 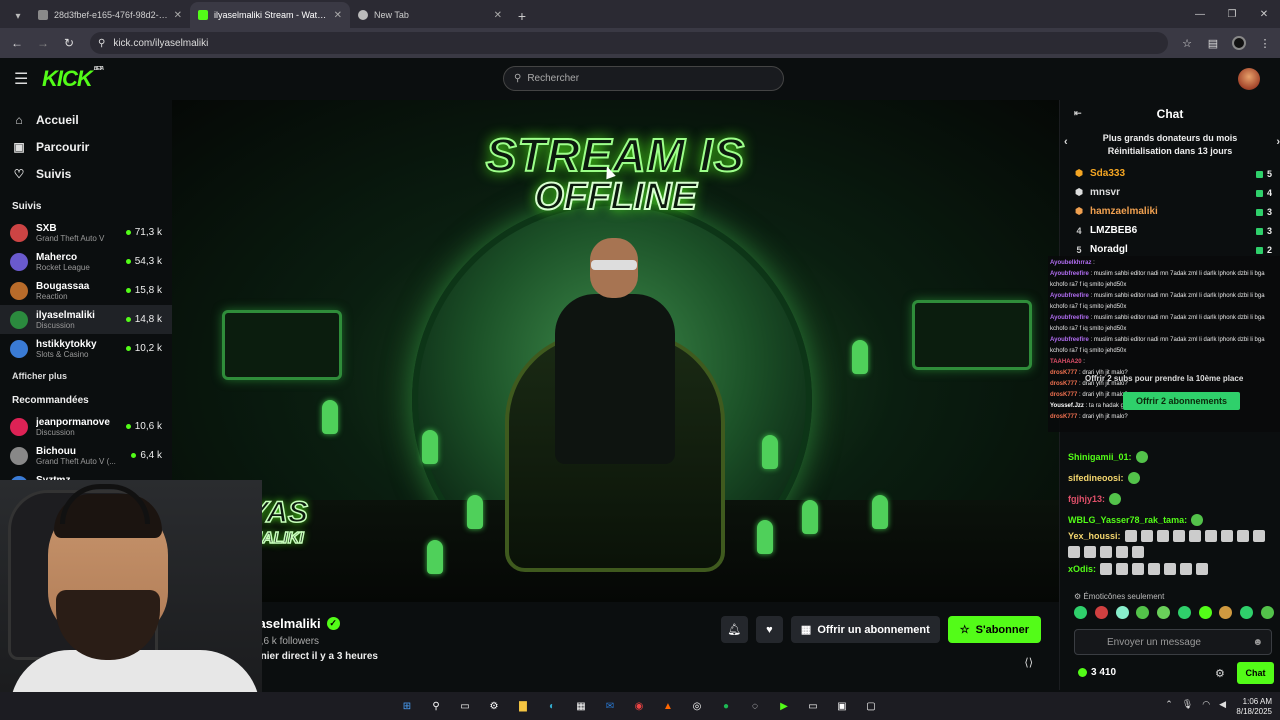 What do you see at coordinates (86, 290) in the screenshot?
I see `sidebar-channel: Bougassaa Reaction 15,8 k` at bounding box center [86, 290].